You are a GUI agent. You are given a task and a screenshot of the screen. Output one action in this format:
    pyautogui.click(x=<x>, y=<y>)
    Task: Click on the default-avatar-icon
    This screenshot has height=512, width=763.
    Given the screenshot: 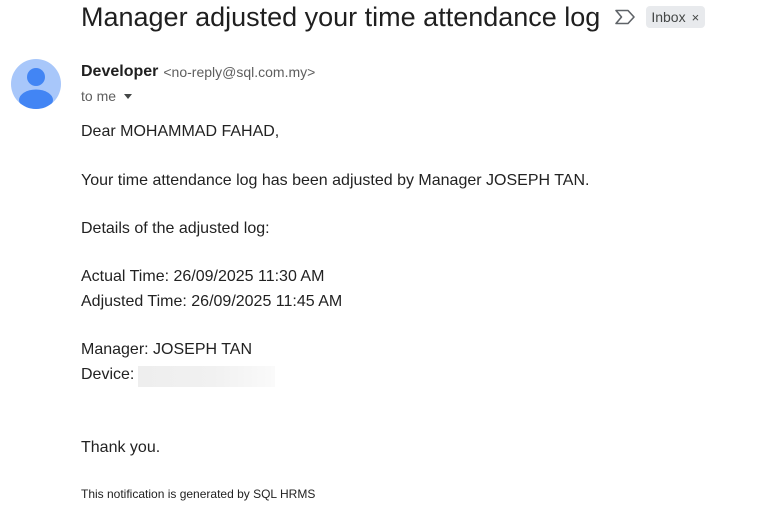 What is the action you would take?
    pyautogui.click(x=36, y=84)
    